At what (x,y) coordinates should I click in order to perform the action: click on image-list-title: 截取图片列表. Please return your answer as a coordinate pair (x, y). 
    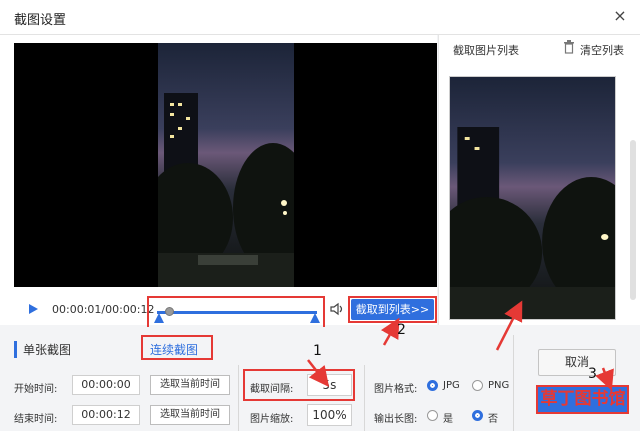
    Looking at the image, I should click on (486, 50).